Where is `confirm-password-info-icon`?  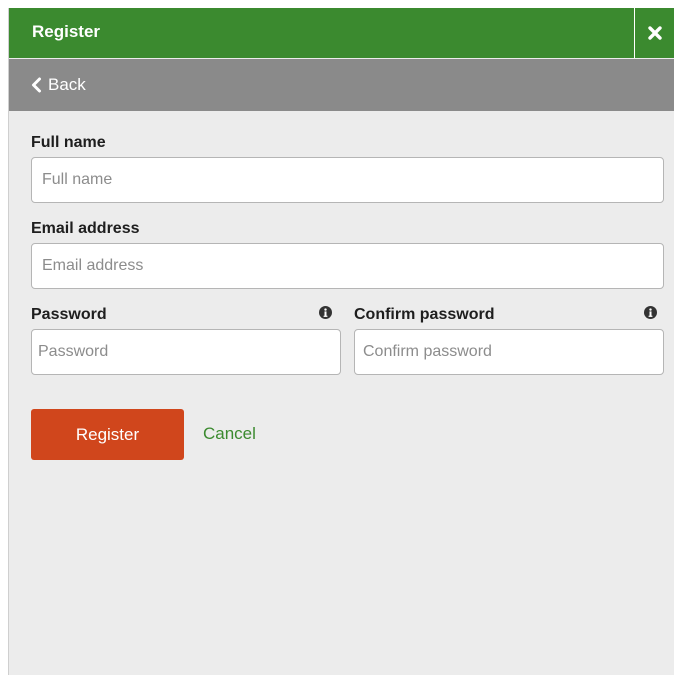
confirm-password-info-icon is located at coordinates (650, 312).